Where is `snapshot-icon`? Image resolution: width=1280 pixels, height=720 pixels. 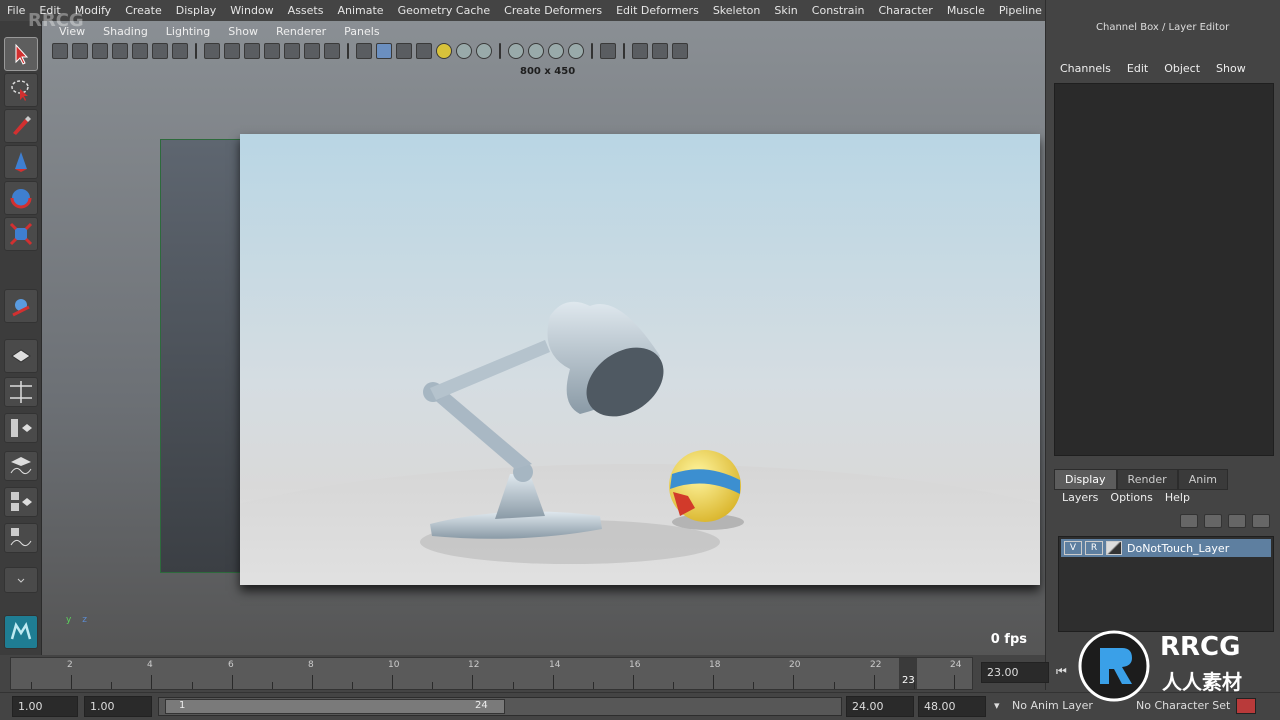 snapshot-icon is located at coordinates (180, 51).